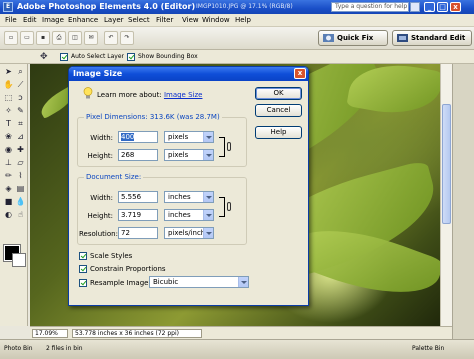 This screenshot has height=359, width=474. What do you see at coordinates (415, 7) in the screenshot?
I see `help-search-button` at bounding box center [415, 7].